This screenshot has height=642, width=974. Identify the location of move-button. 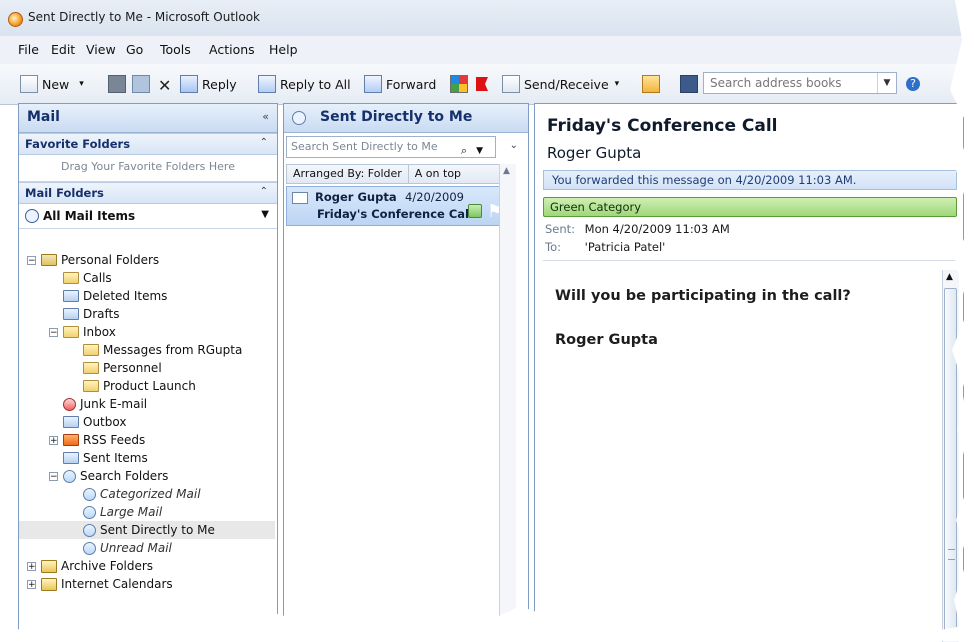
(141, 84).